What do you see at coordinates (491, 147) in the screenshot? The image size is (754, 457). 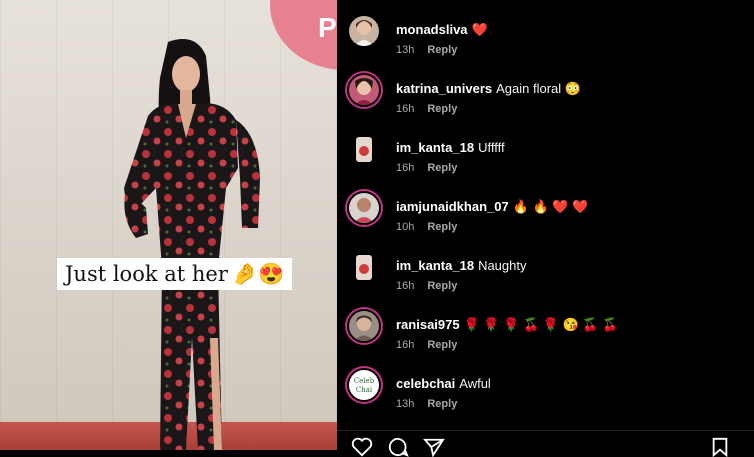 I see `comment-text: Ufffff` at bounding box center [491, 147].